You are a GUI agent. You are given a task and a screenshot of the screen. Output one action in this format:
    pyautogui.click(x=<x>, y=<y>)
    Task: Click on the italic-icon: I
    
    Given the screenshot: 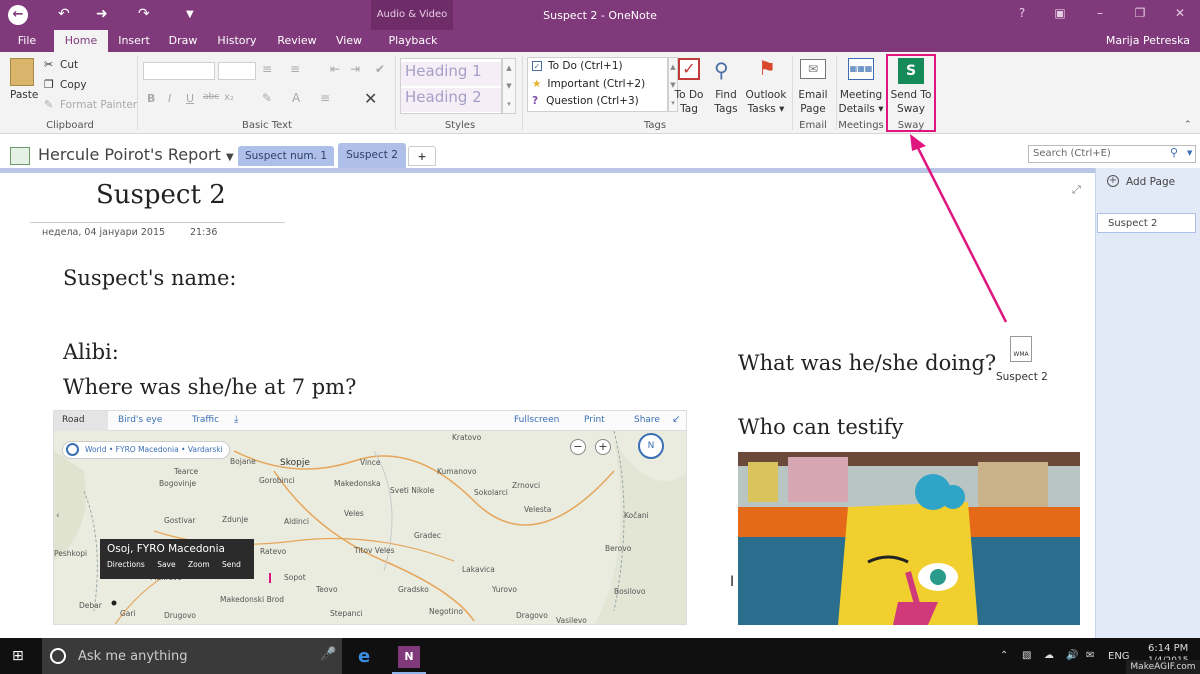 What is the action you would take?
    pyautogui.click(x=169, y=98)
    